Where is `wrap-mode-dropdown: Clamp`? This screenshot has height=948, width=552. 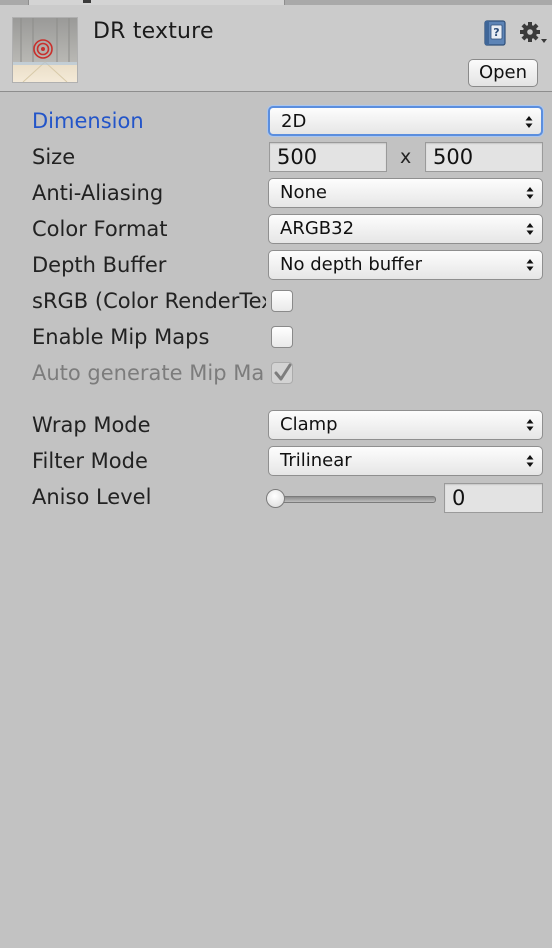
wrap-mode-dropdown: Clamp is located at coordinates (405, 425).